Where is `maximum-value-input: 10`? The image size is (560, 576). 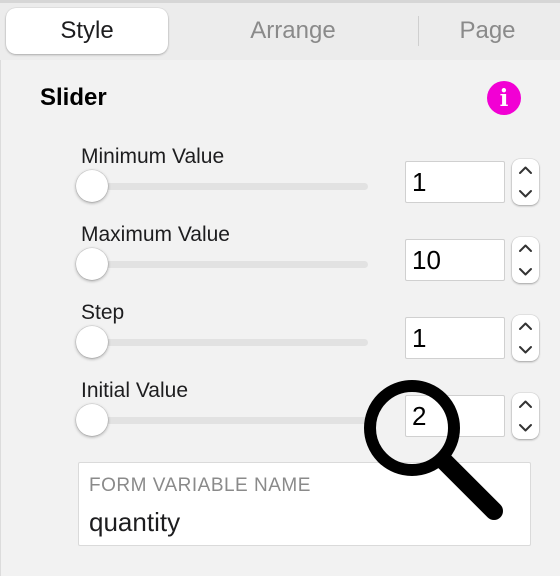 maximum-value-input: 10 is located at coordinates (455, 260).